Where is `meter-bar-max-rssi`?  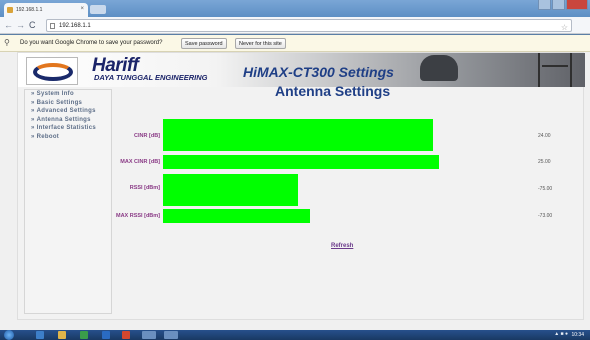
meter-bar-max-rssi is located at coordinates (236, 216).